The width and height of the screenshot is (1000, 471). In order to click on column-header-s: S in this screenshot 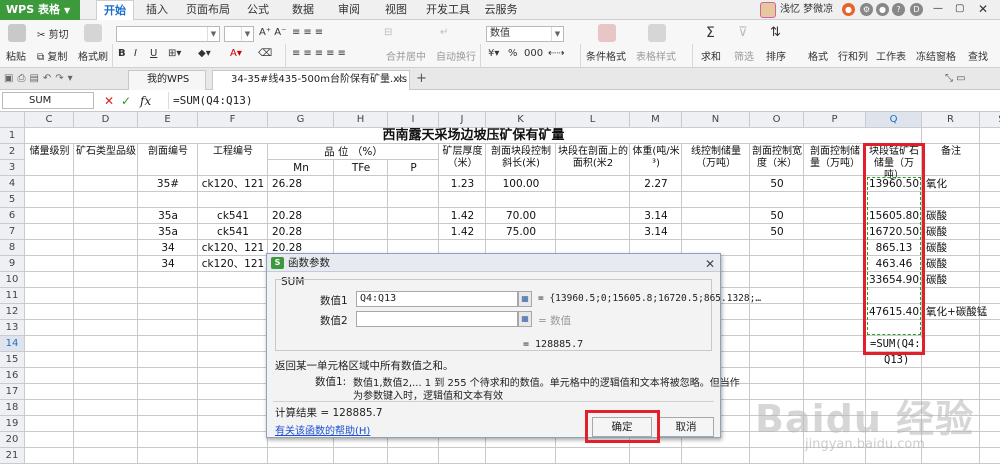, I will do `click(990, 120)`.